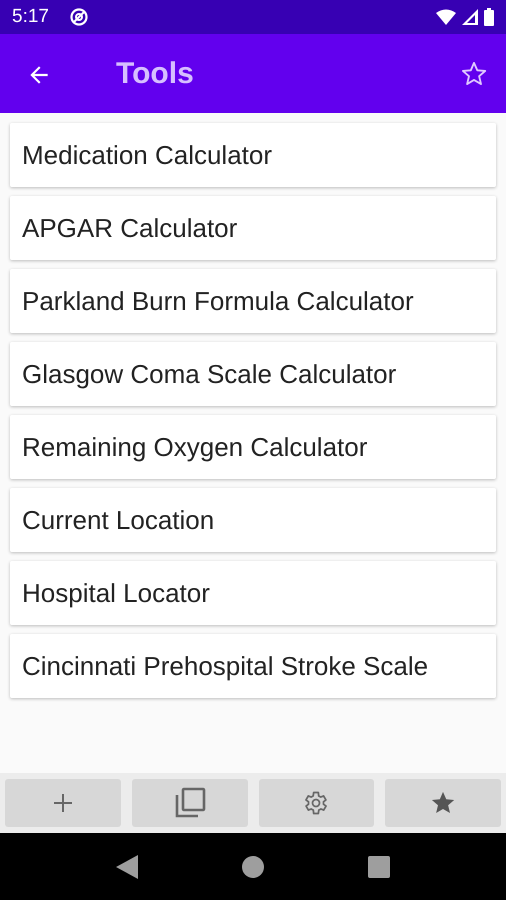 This screenshot has width=506, height=900. Describe the element at coordinates (253, 666) in the screenshot. I see `tool-list-item: Cincinnati Prehospital Stroke Scale` at that location.